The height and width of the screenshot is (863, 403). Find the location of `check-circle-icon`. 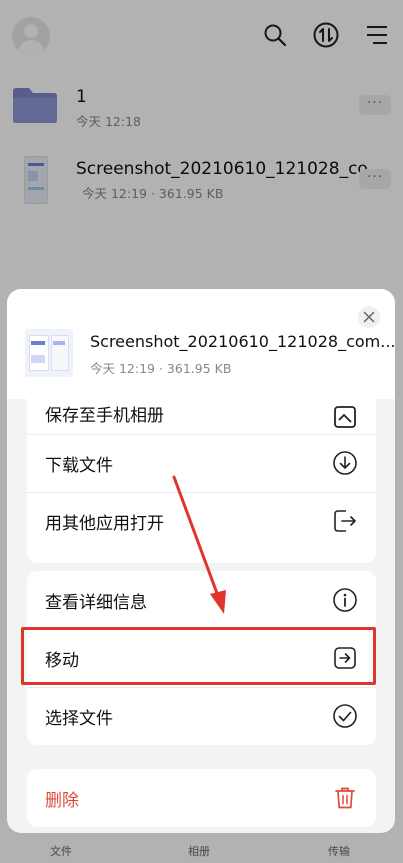

check-circle-icon is located at coordinates (345, 716).